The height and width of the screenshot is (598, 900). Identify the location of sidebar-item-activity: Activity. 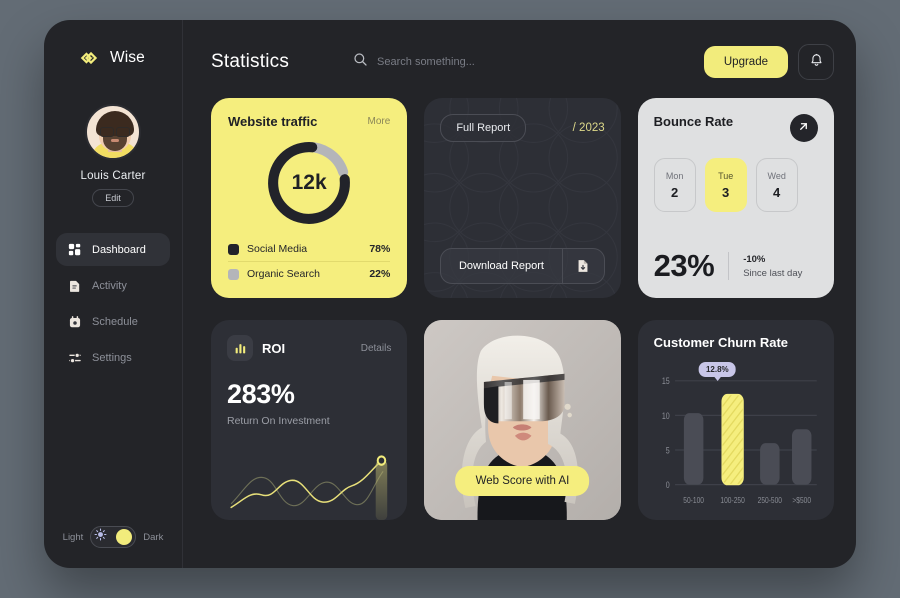
(113, 285).